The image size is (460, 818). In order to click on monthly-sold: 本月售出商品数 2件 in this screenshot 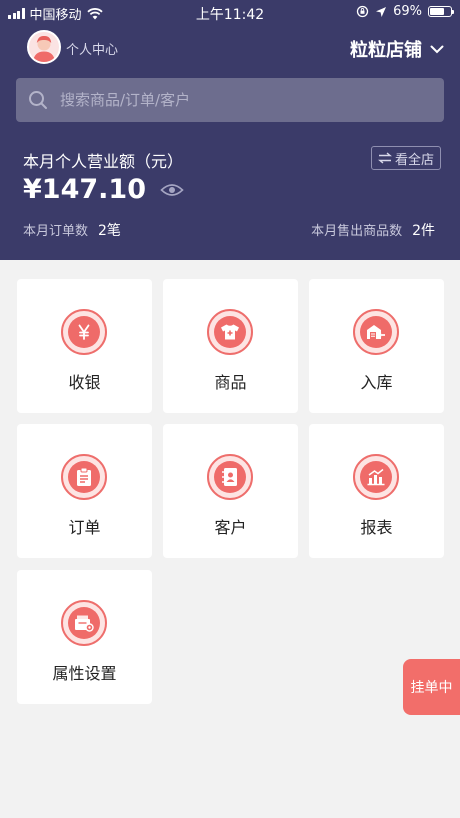, I will do `click(373, 230)`.